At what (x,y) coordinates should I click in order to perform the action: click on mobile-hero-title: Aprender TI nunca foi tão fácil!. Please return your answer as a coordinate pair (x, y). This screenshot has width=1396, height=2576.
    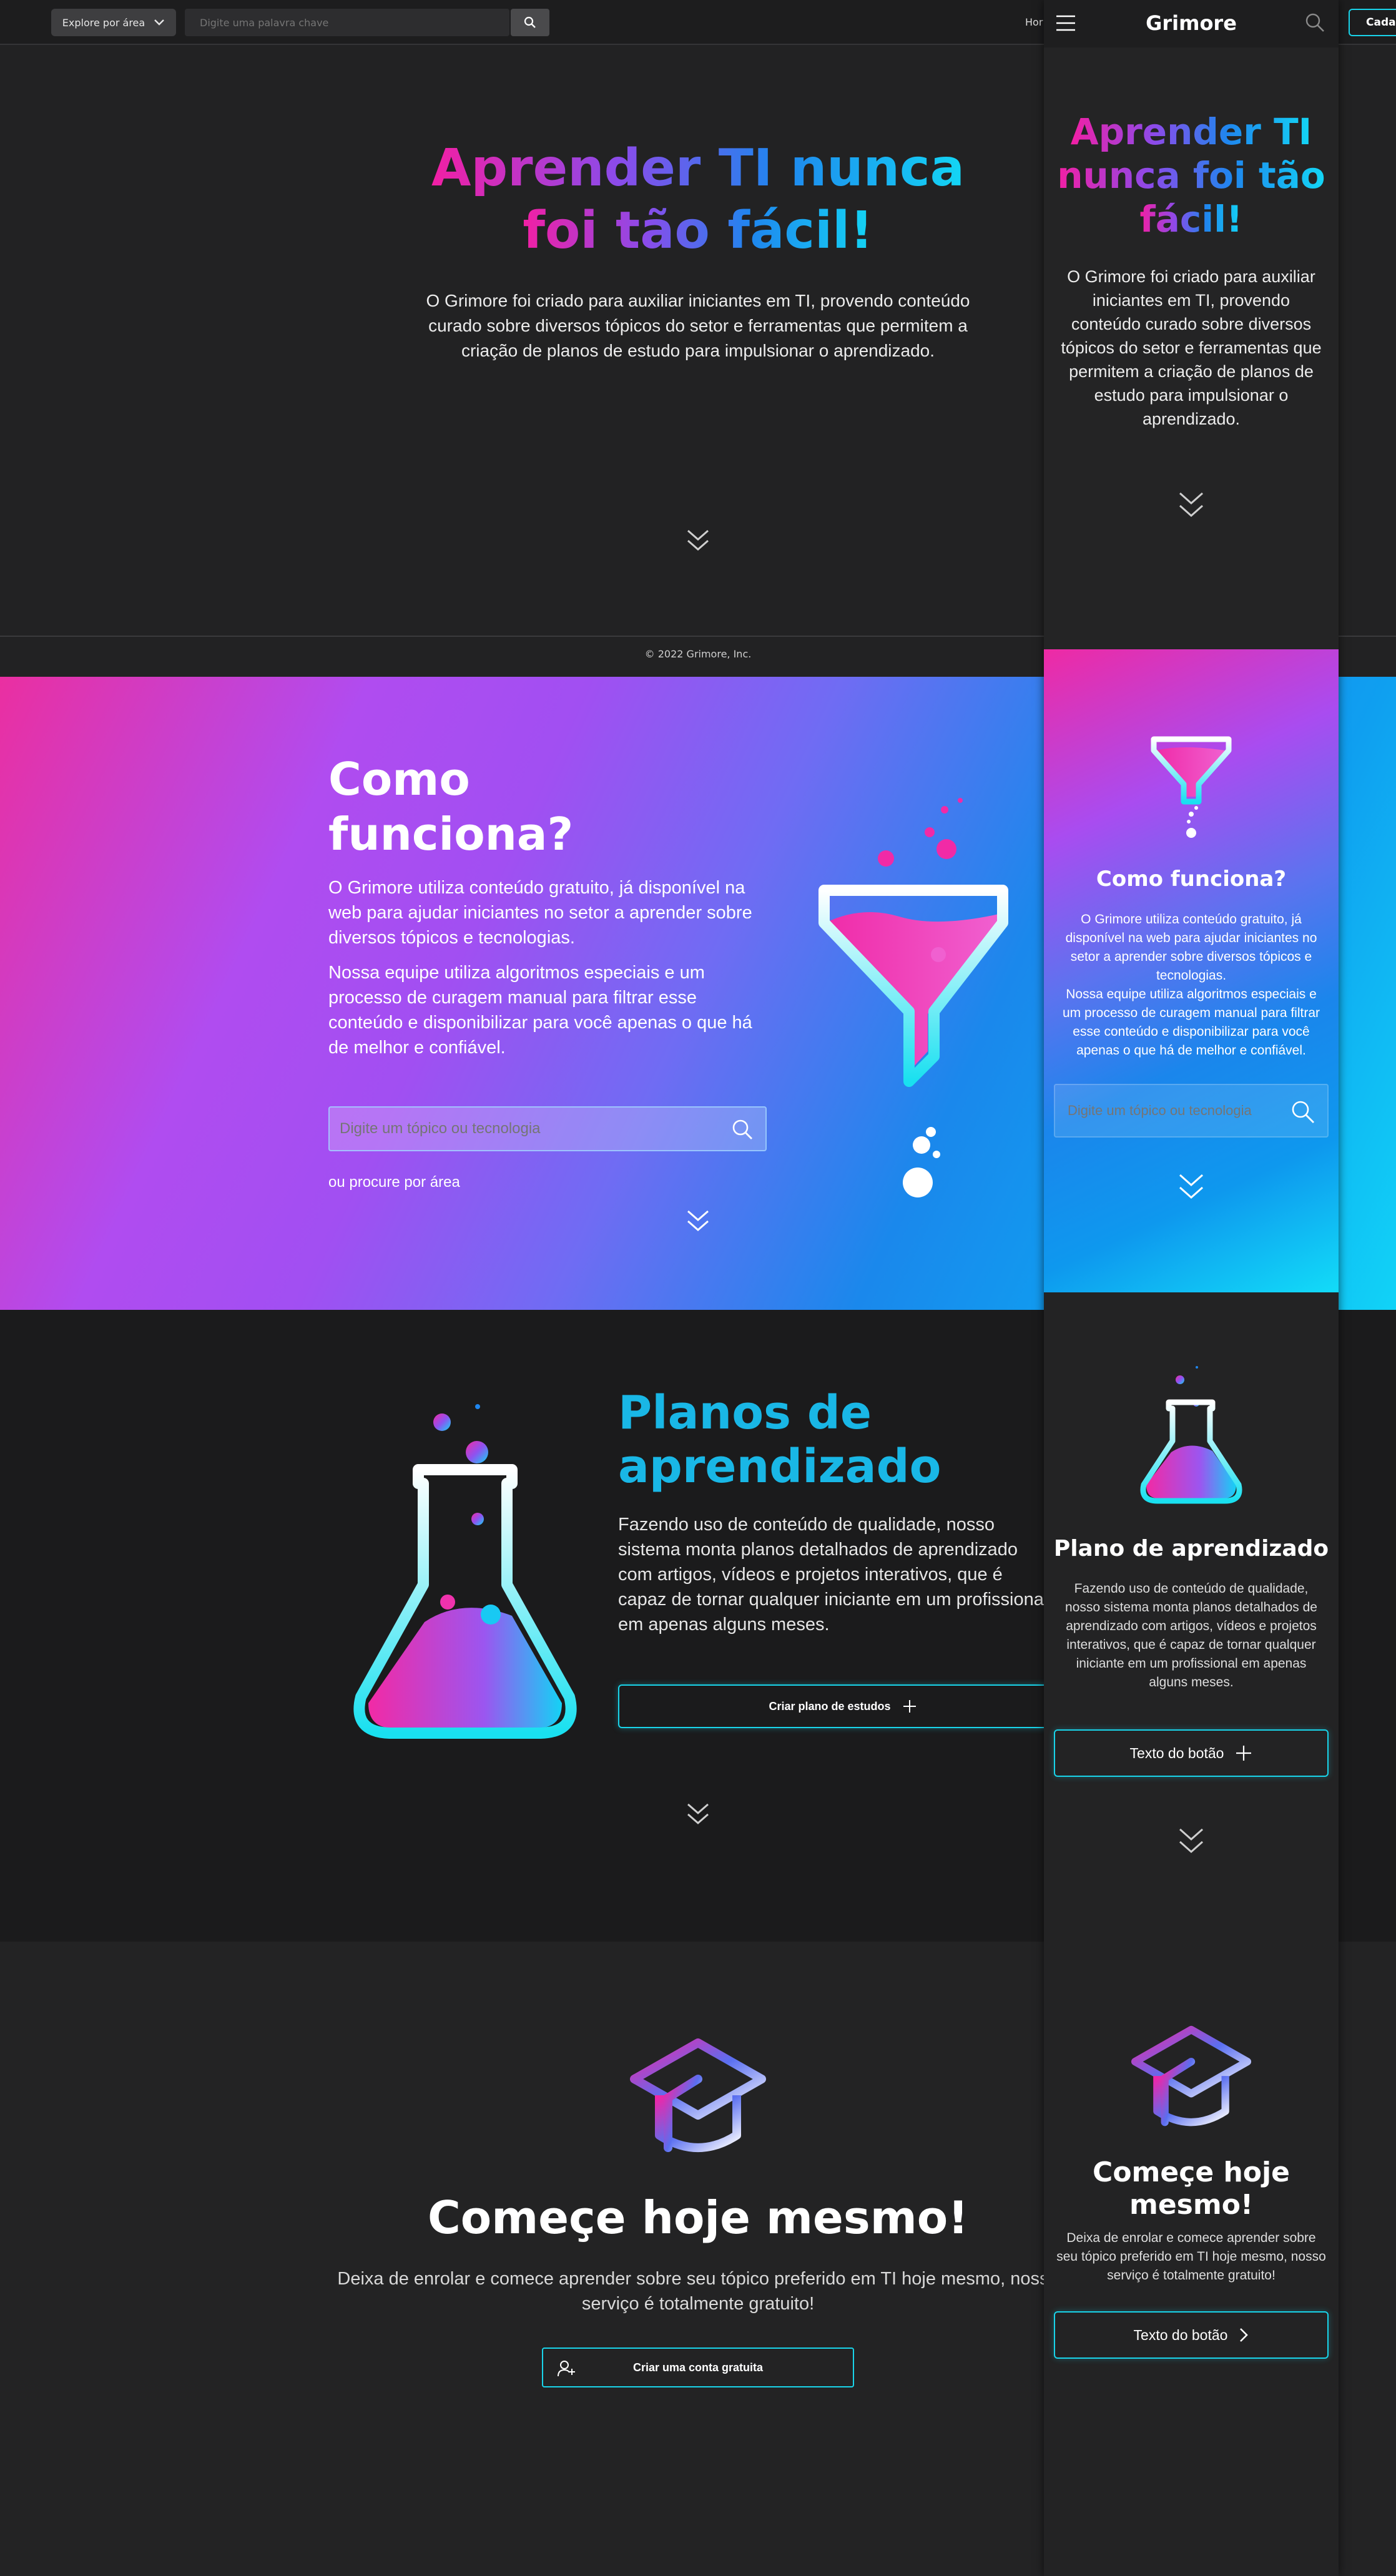
    Looking at the image, I should click on (1191, 175).